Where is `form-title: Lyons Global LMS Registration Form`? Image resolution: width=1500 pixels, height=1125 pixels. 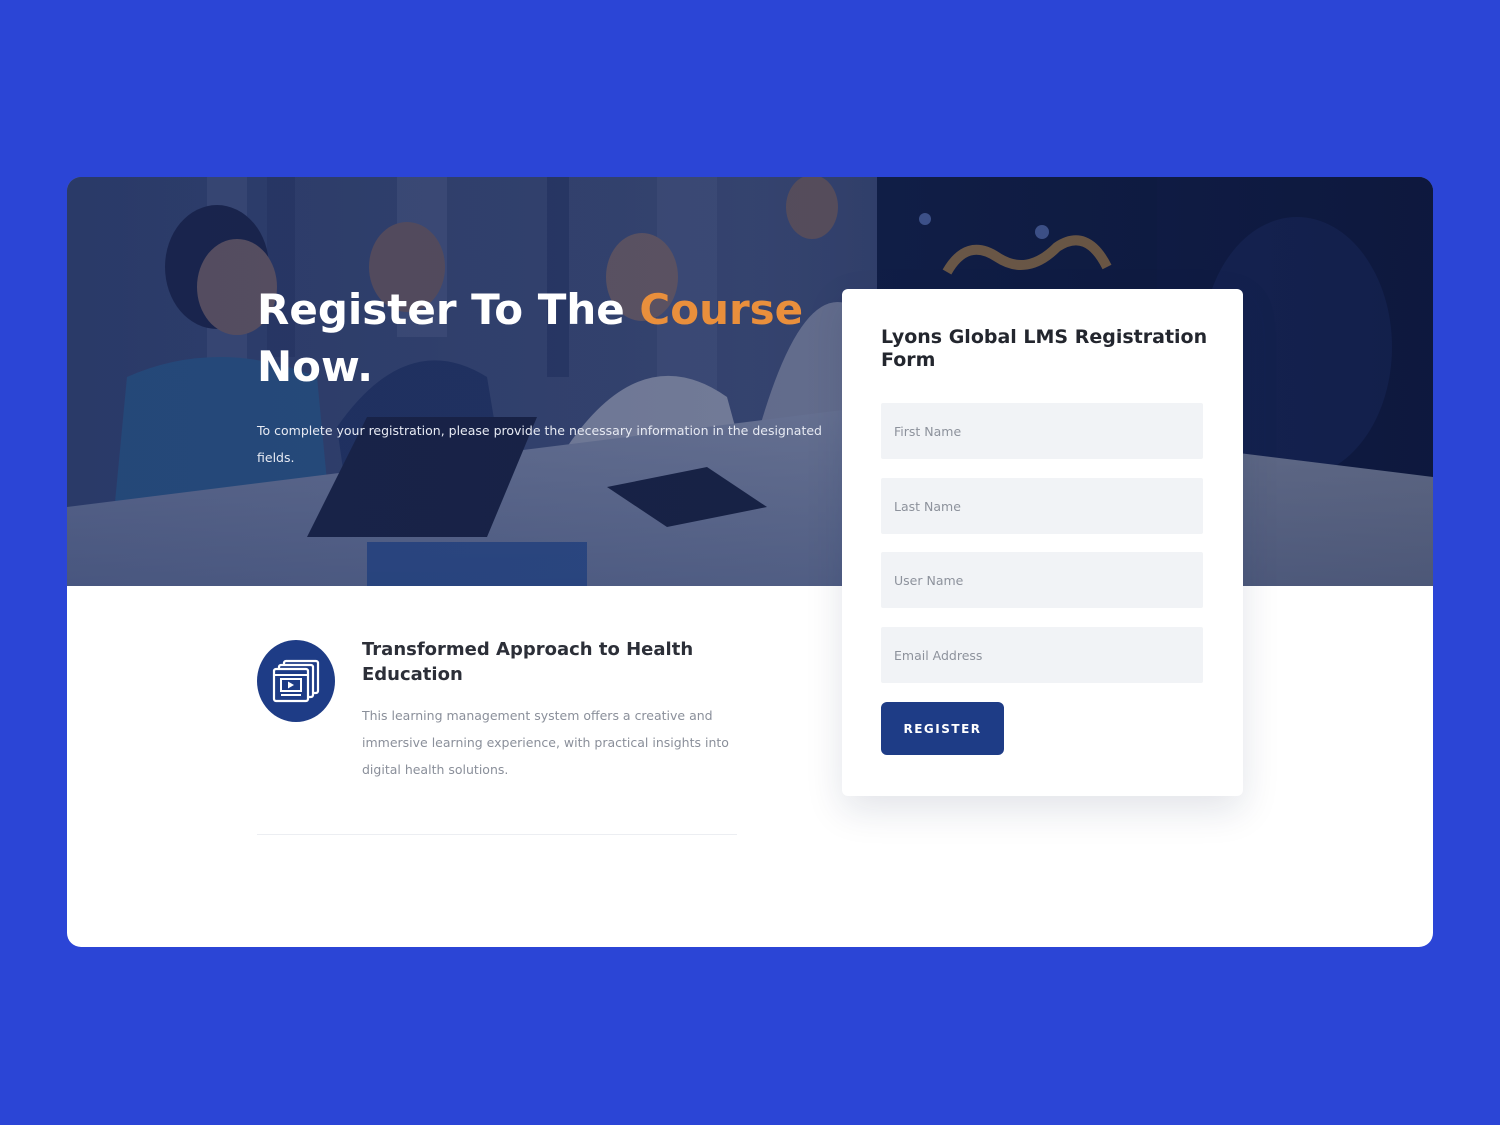
form-title: Lyons Global LMS Registration Form is located at coordinates (1044, 348).